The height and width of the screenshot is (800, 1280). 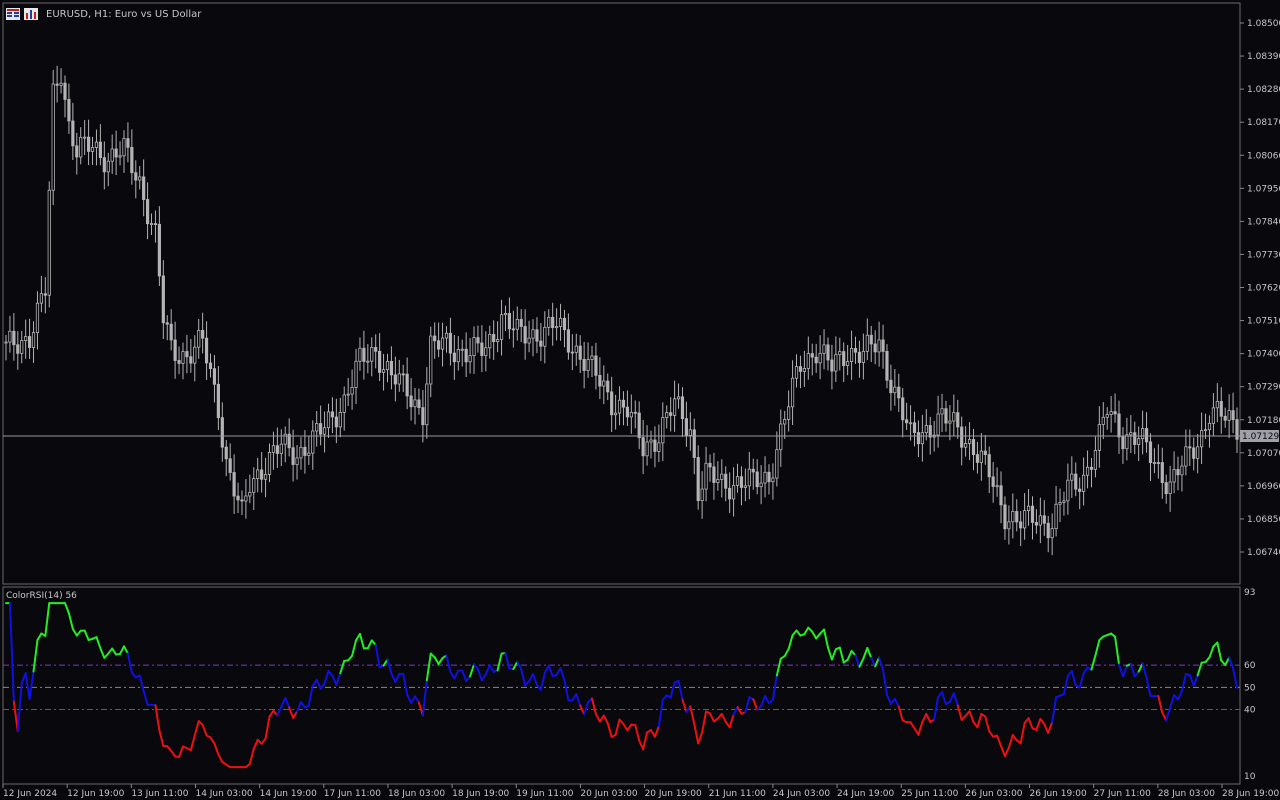 I want to click on price-axis-label: 1.07070, so click(x=1263, y=454).